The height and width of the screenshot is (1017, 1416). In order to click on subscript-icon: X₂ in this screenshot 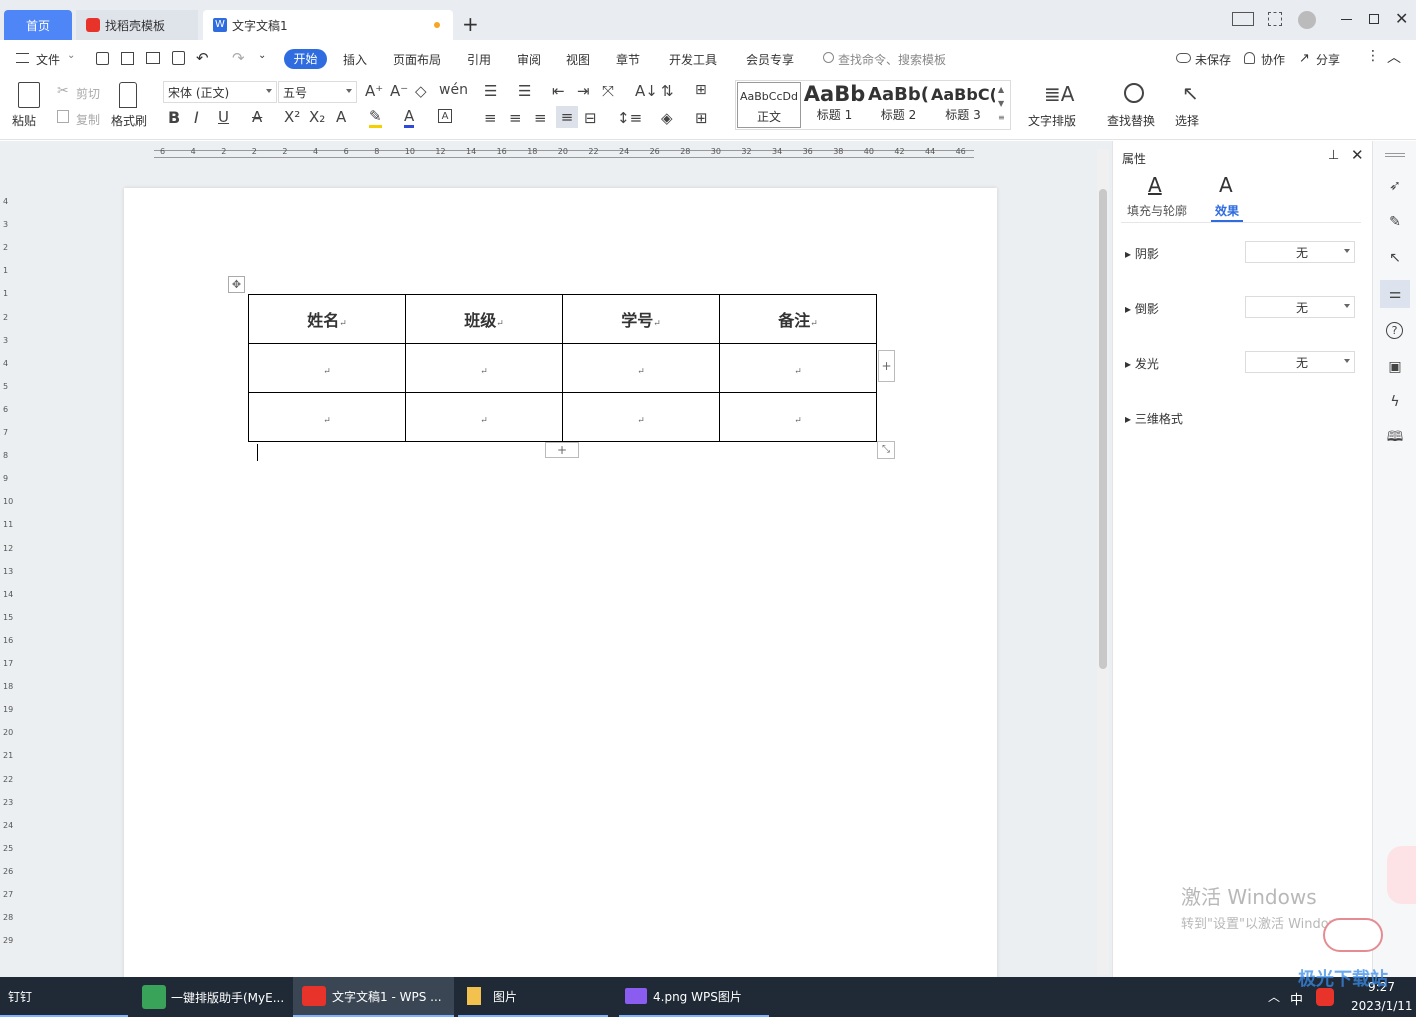, I will do `click(317, 117)`.